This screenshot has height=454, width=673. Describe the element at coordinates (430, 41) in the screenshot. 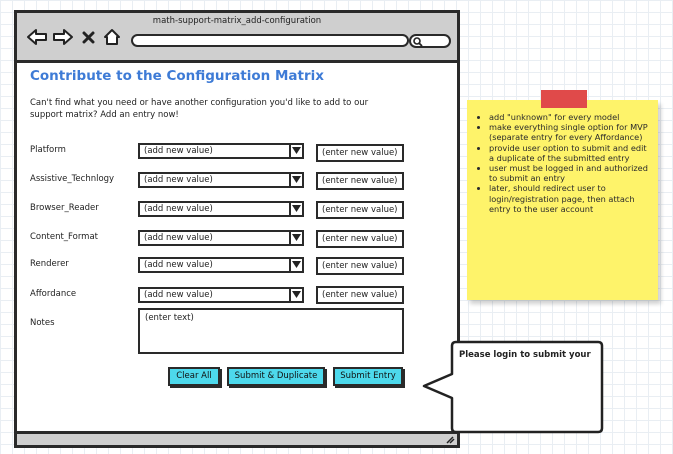

I see `browser-search-box` at that location.